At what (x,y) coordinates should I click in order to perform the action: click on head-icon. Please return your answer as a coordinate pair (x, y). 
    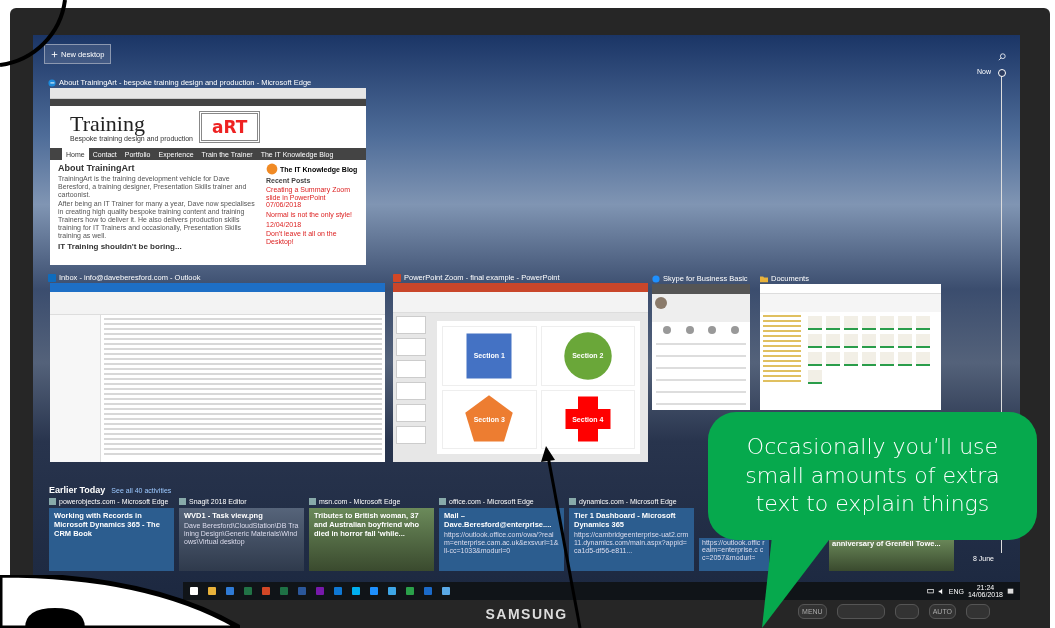
    Looking at the image, I should click on (272, 169).